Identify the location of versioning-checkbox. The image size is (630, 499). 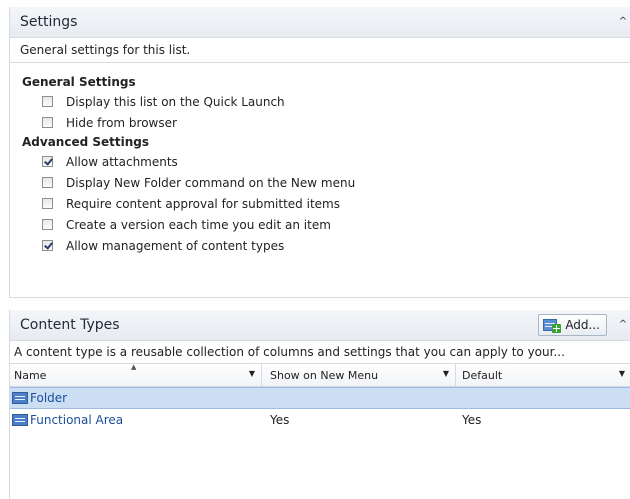
(47, 224).